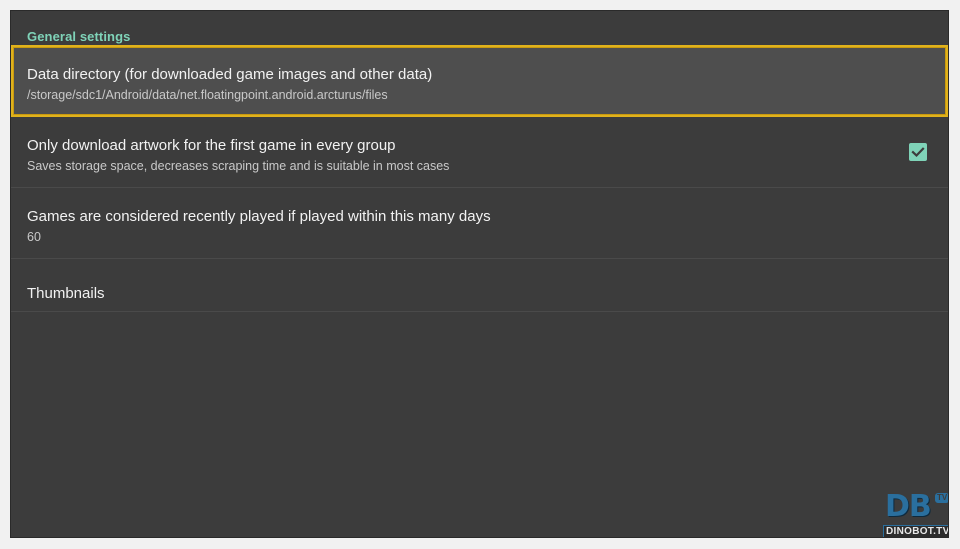 Image resolution: width=960 pixels, height=549 pixels. Describe the element at coordinates (941, 498) in the screenshot. I see `watermark-tv-badge: TV` at that location.